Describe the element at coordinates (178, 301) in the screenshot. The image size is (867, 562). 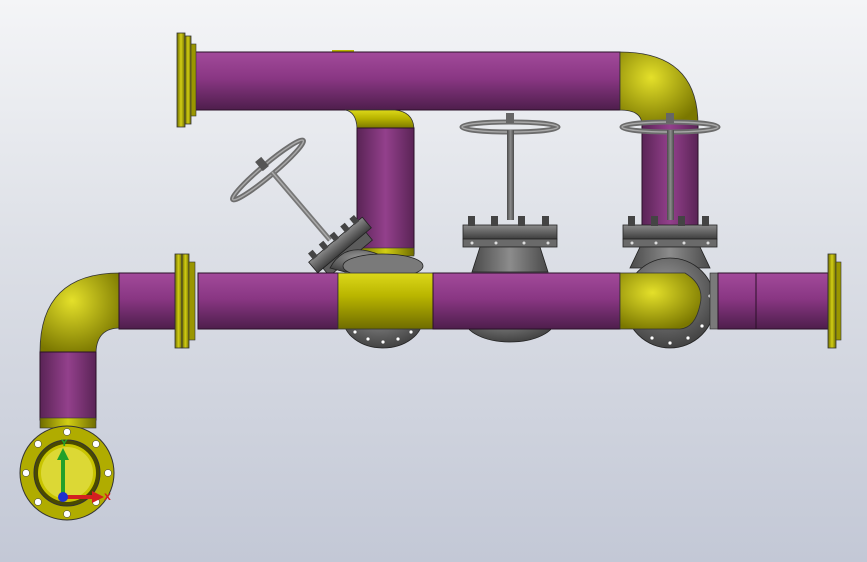
I see `main-left-flange` at that location.